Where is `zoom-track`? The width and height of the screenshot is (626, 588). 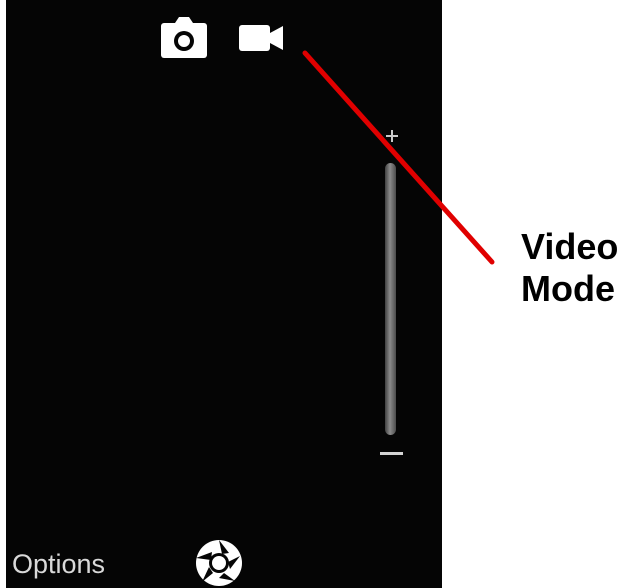
zoom-track is located at coordinates (390, 299).